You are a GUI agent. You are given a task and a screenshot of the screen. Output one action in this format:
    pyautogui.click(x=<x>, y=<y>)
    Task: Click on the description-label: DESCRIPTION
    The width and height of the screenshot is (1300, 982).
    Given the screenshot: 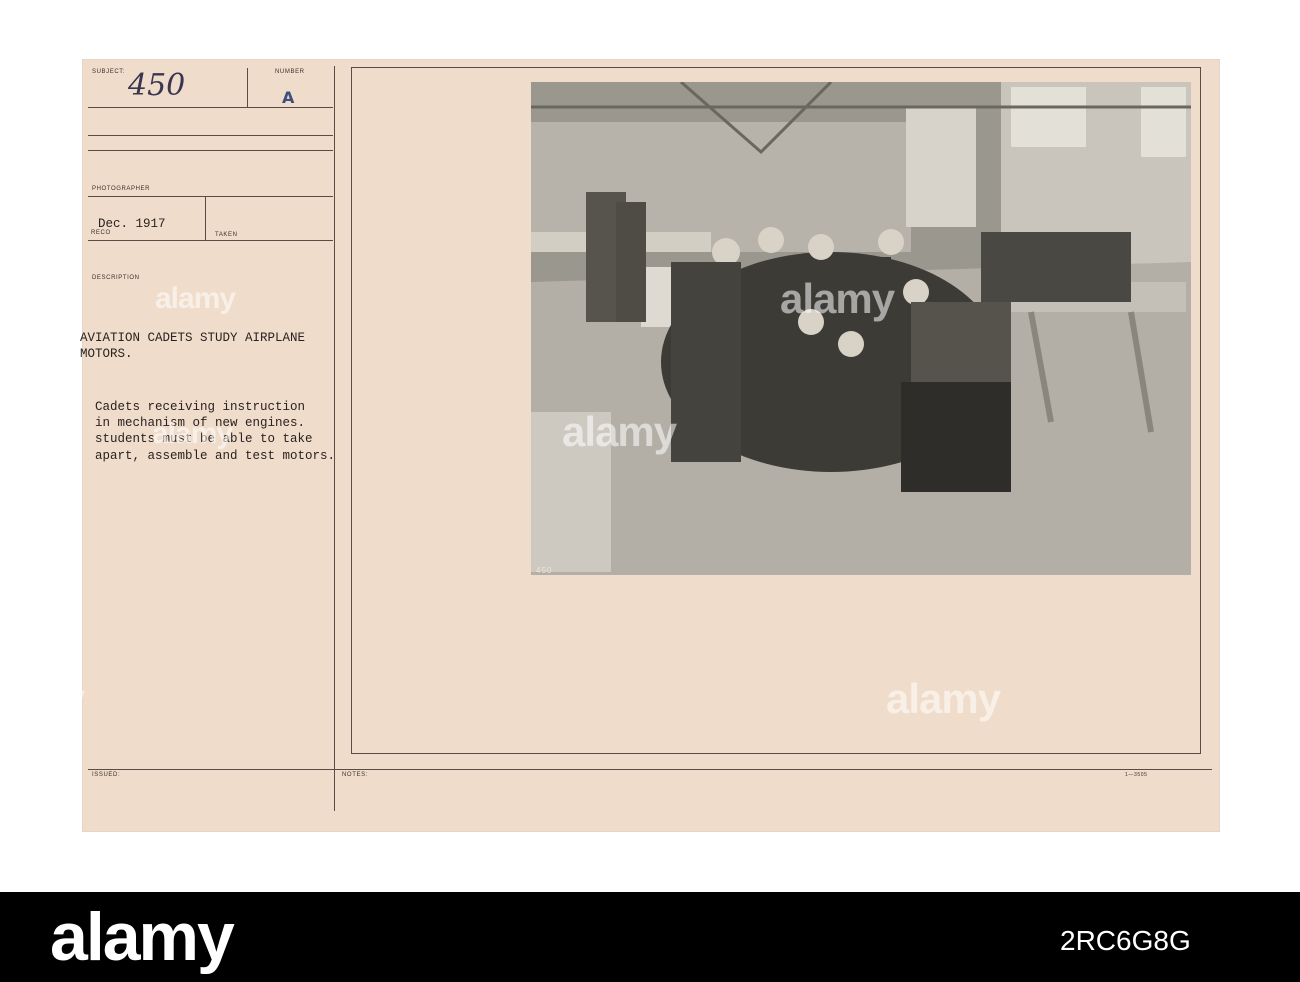 What is the action you would take?
    pyautogui.click(x=116, y=278)
    